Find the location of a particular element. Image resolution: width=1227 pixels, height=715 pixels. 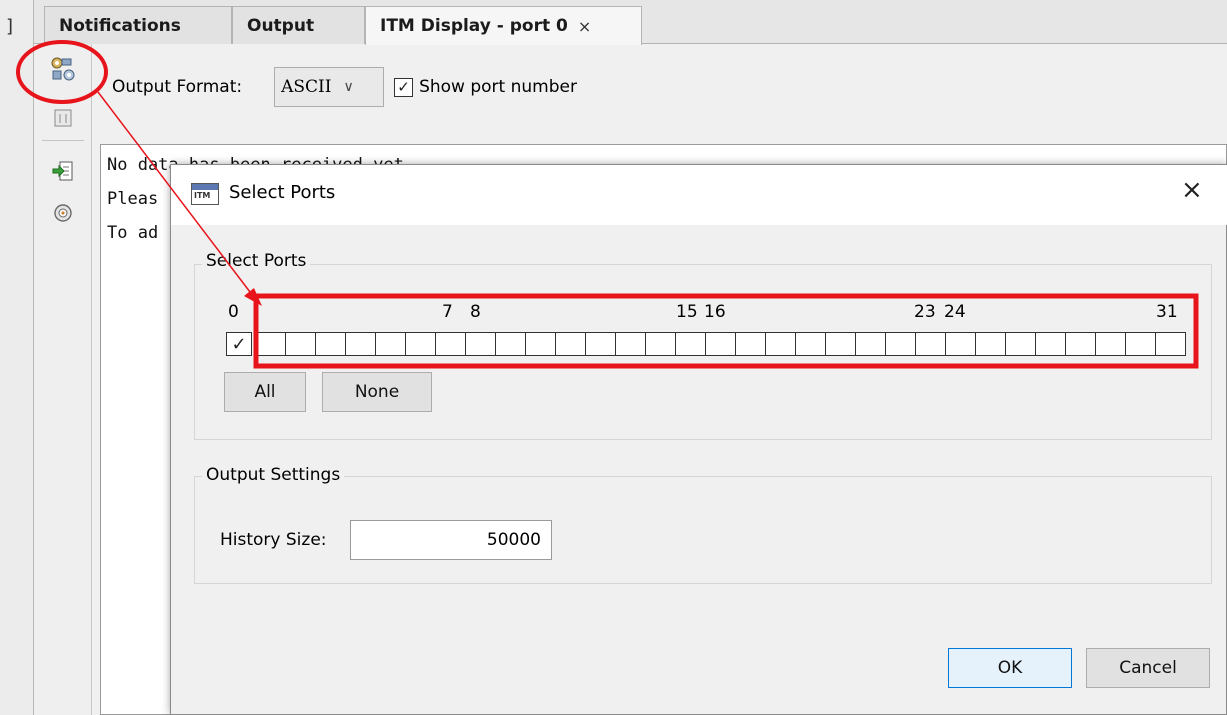

tab-notifications: Notifications is located at coordinates (138, 25).